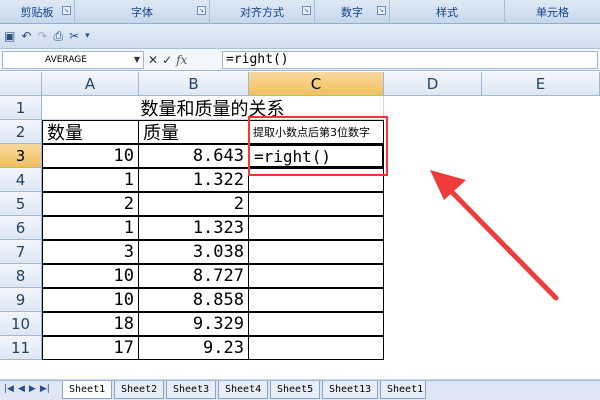 This screenshot has width=600, height=400. I want to click on tab-sheet1: Sheet1, so click(87, 390).